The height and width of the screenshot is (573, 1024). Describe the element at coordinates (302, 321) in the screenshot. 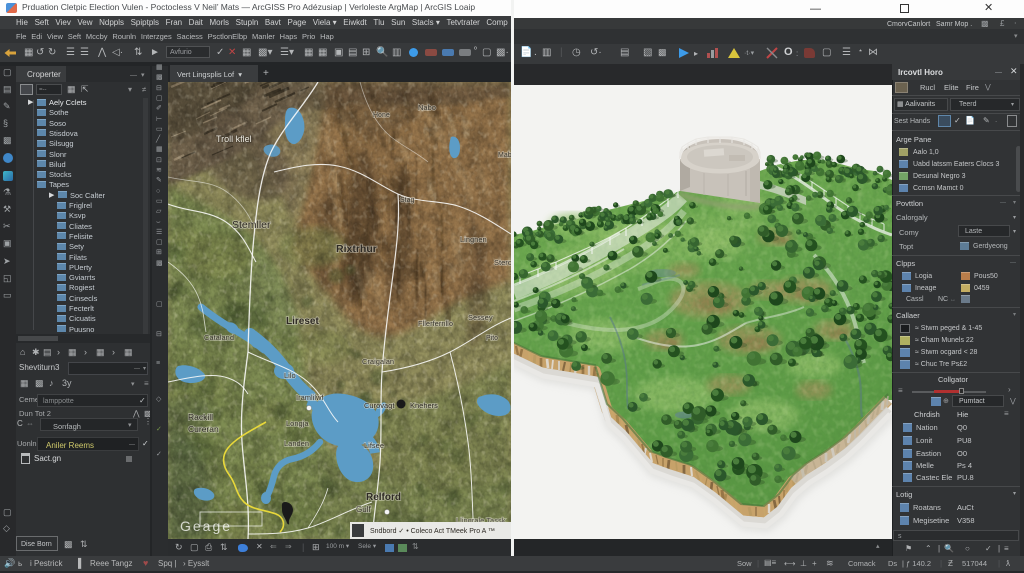

I see `svg-text: Lireset` at that location.